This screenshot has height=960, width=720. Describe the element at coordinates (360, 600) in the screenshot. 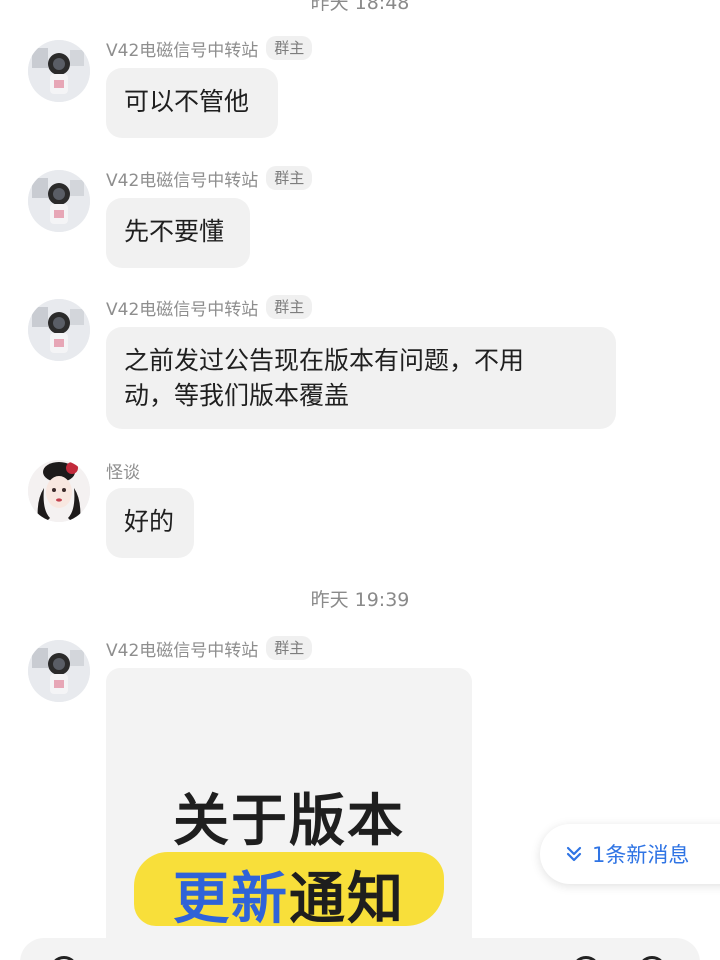

I see `timestamp-divider: 昨天 19:39` at that location.